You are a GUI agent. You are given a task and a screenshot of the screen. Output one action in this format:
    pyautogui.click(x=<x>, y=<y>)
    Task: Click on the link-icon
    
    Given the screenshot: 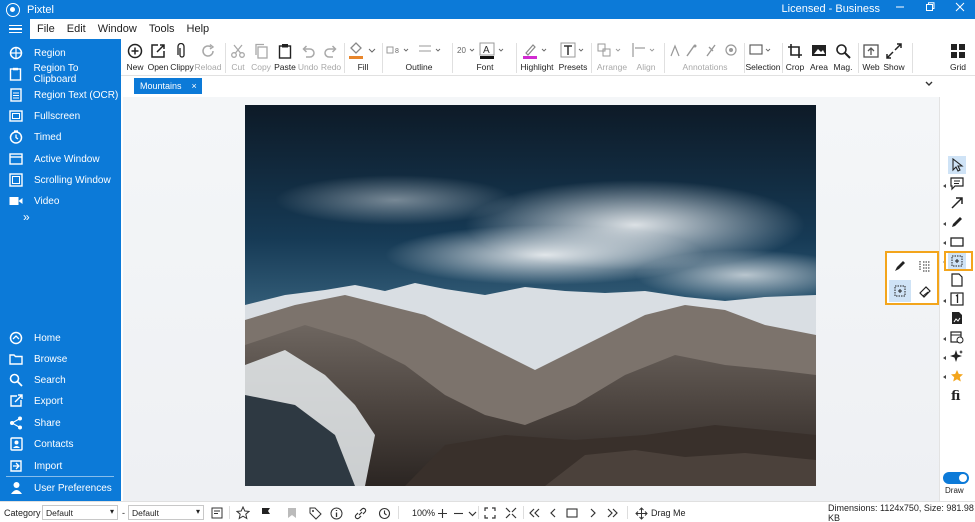 What is the action you would take?
    pyautogui.click(x=360, y=513)
    